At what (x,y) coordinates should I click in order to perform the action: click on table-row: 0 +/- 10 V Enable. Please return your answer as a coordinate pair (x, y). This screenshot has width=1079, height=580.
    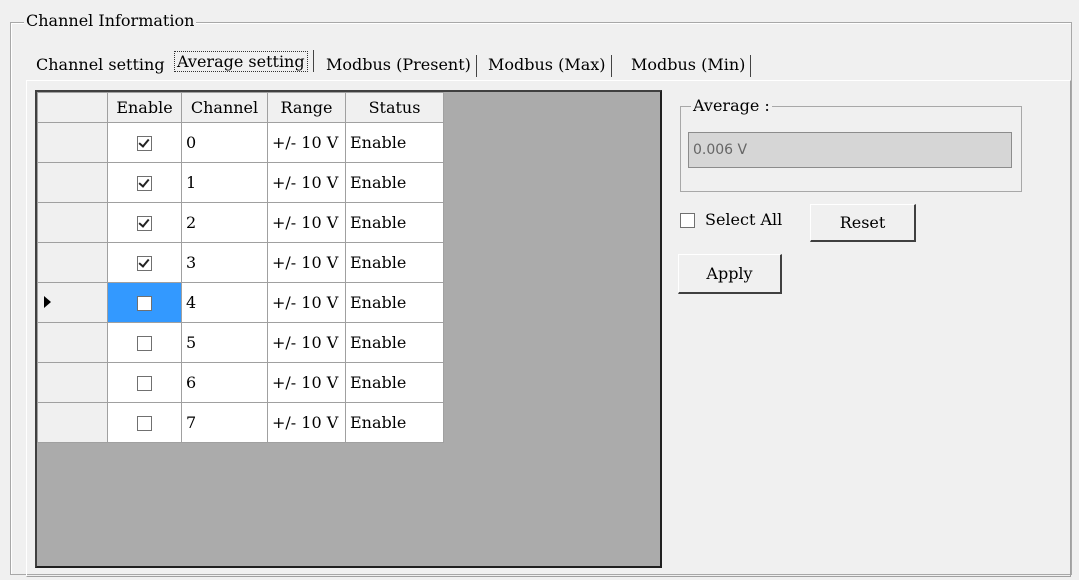
    Looking at the image, I should click on (240, 142).